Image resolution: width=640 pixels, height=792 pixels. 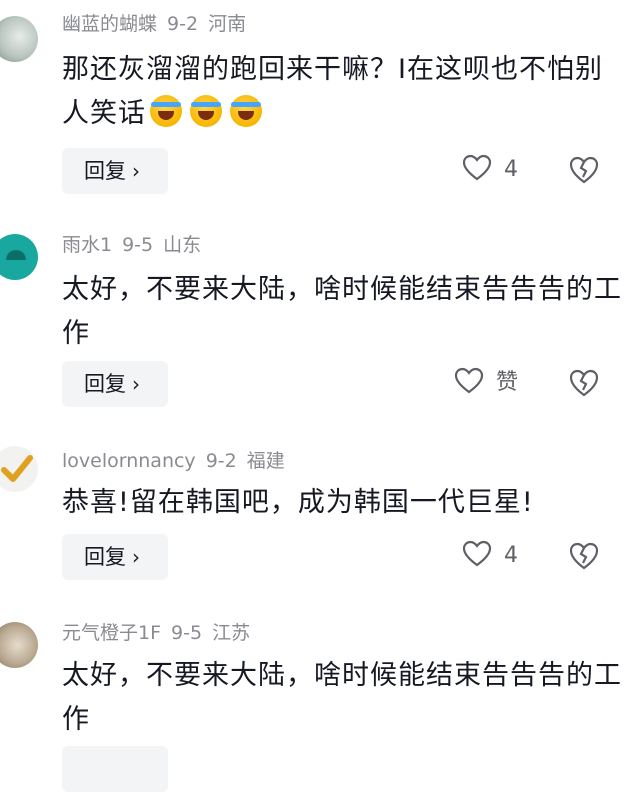 What do you see at coordinates (332, 91) in the screenshot?
I see `comment-text: 那还灰溜溜的跑回来干嘛？I在这呗也不怕别人笑话` at bounding box center [332, 91].